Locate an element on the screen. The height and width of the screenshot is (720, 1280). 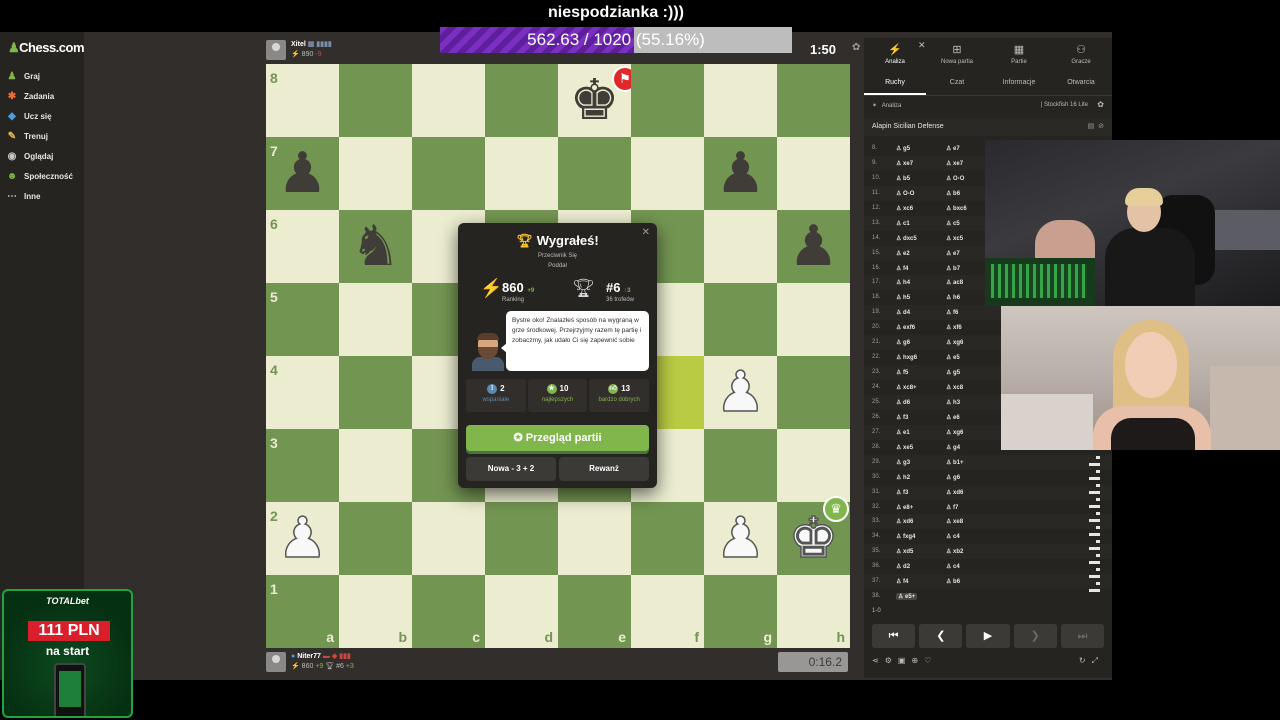
black-move: ♙ bxc6 is located at coordinates (956, 208).